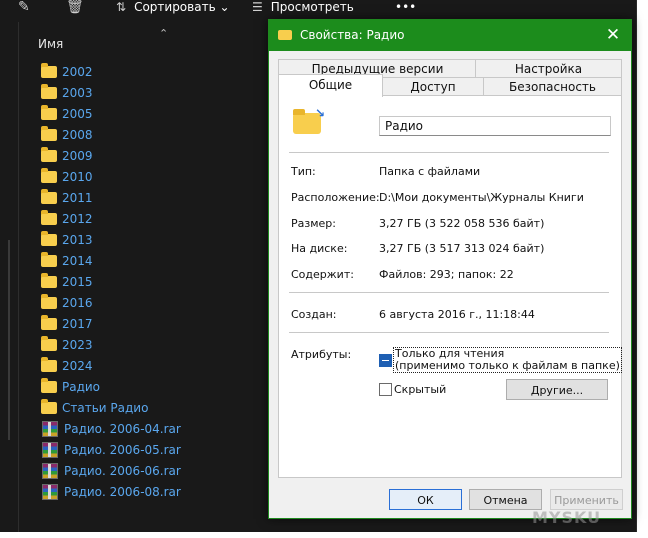 The image size is (648, 538). Describe the element at coordinates (77, 176) in the screenshot. I see `list-item-label: 2010` at that location.